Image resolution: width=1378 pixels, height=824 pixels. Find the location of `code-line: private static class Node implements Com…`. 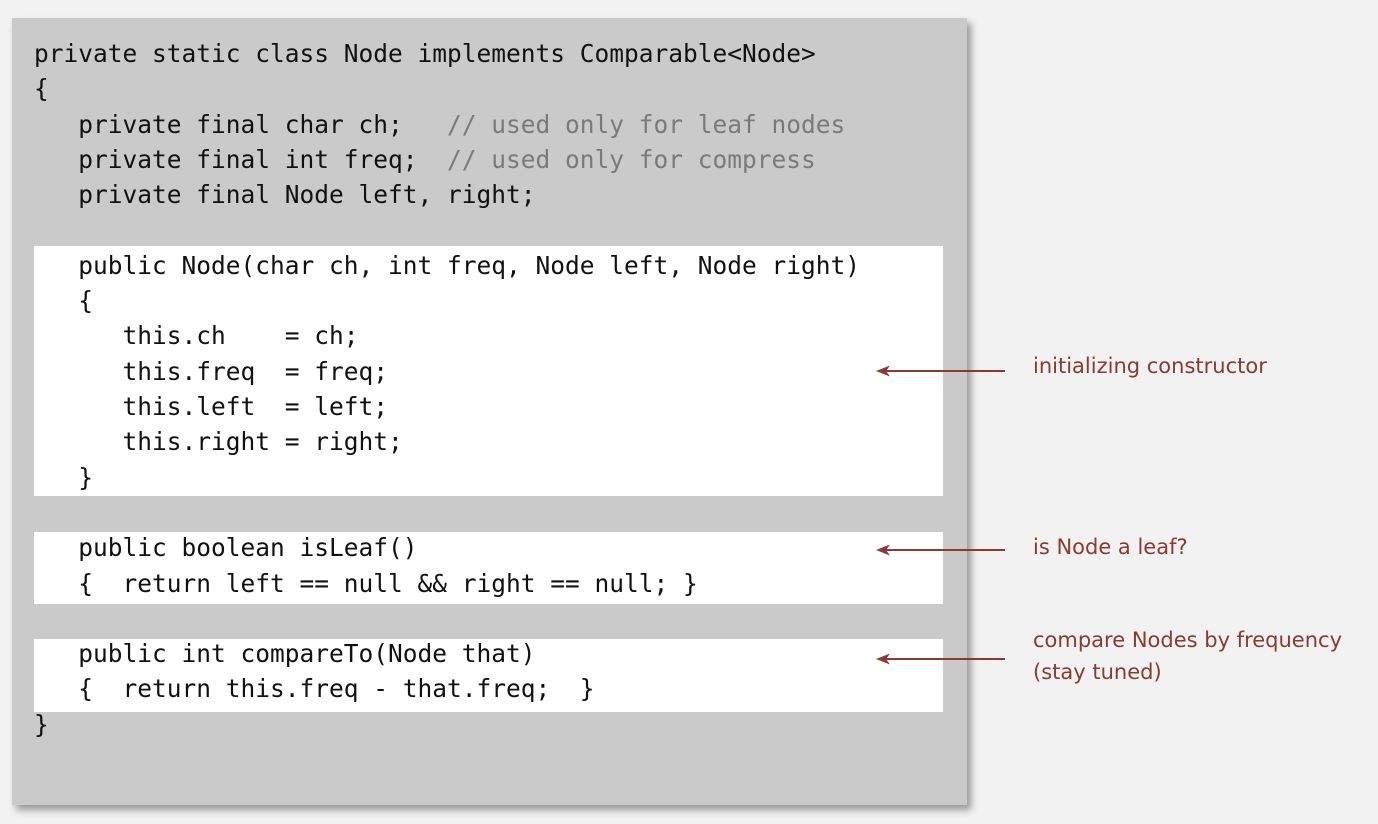

code-line: private static class Node implements Com… is located at coordinates (425, 54).